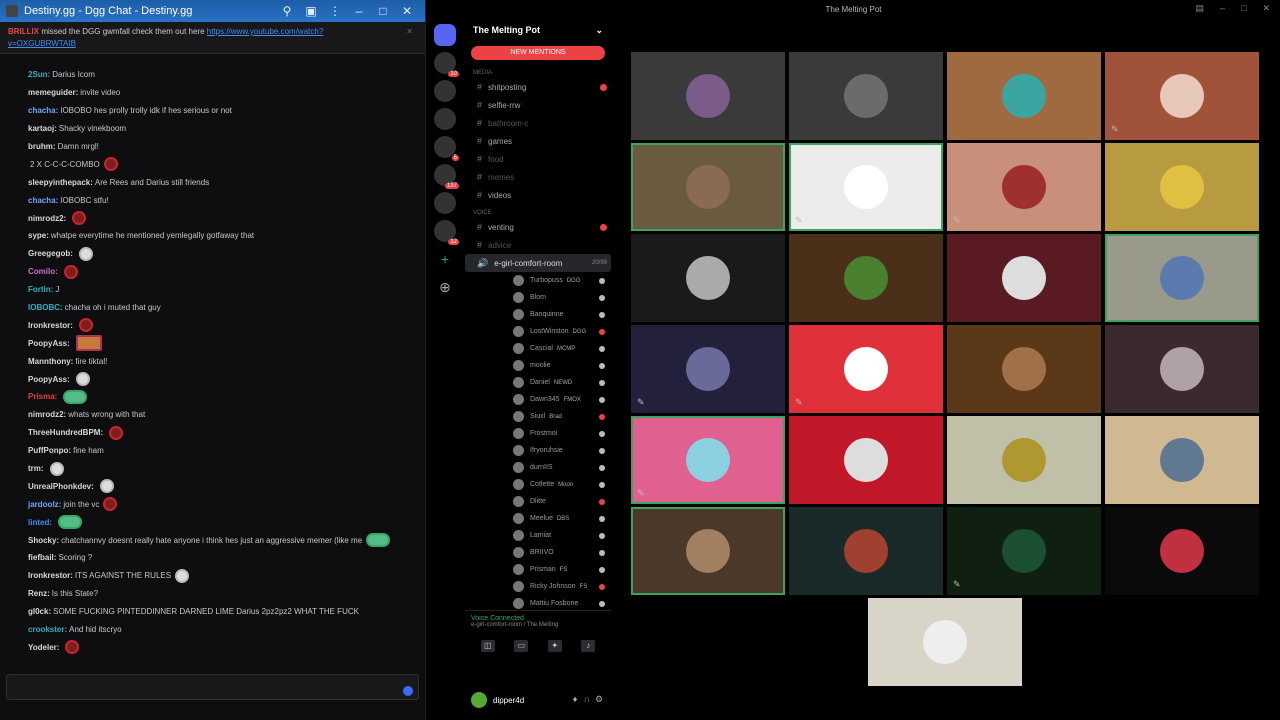 The image size is (1280, 720). I want to click on chat-username: Renz:, so click(39, 593).